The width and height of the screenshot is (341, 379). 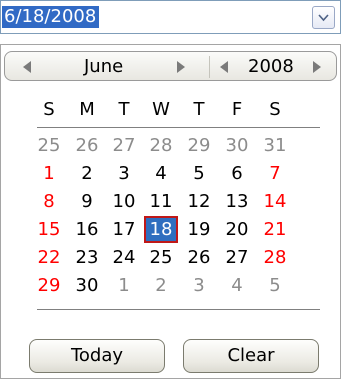 What do you see at coordinates (275, 173) in the screenshot?
I see `day-cell: 7` at bounding box center [275, 173].